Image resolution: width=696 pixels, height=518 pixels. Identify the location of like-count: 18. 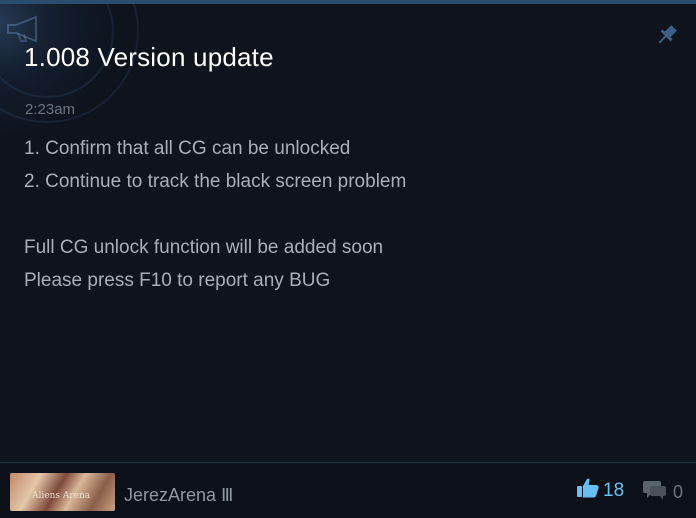
(614, 490).